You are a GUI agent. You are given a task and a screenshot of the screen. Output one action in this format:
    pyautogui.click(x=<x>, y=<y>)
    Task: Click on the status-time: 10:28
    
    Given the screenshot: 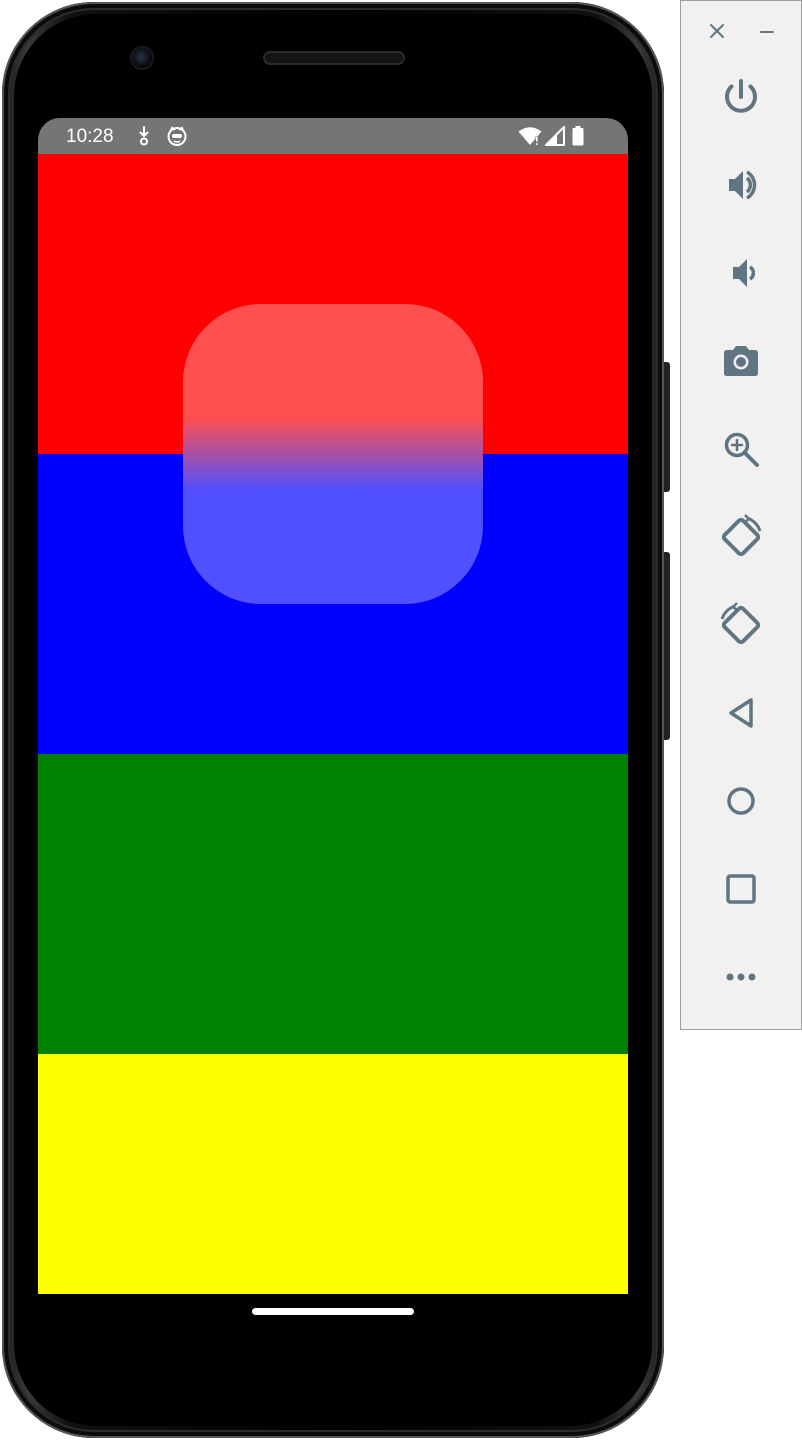 What is the action you would take?
    pyautogui.click(x=90, y=136)
    